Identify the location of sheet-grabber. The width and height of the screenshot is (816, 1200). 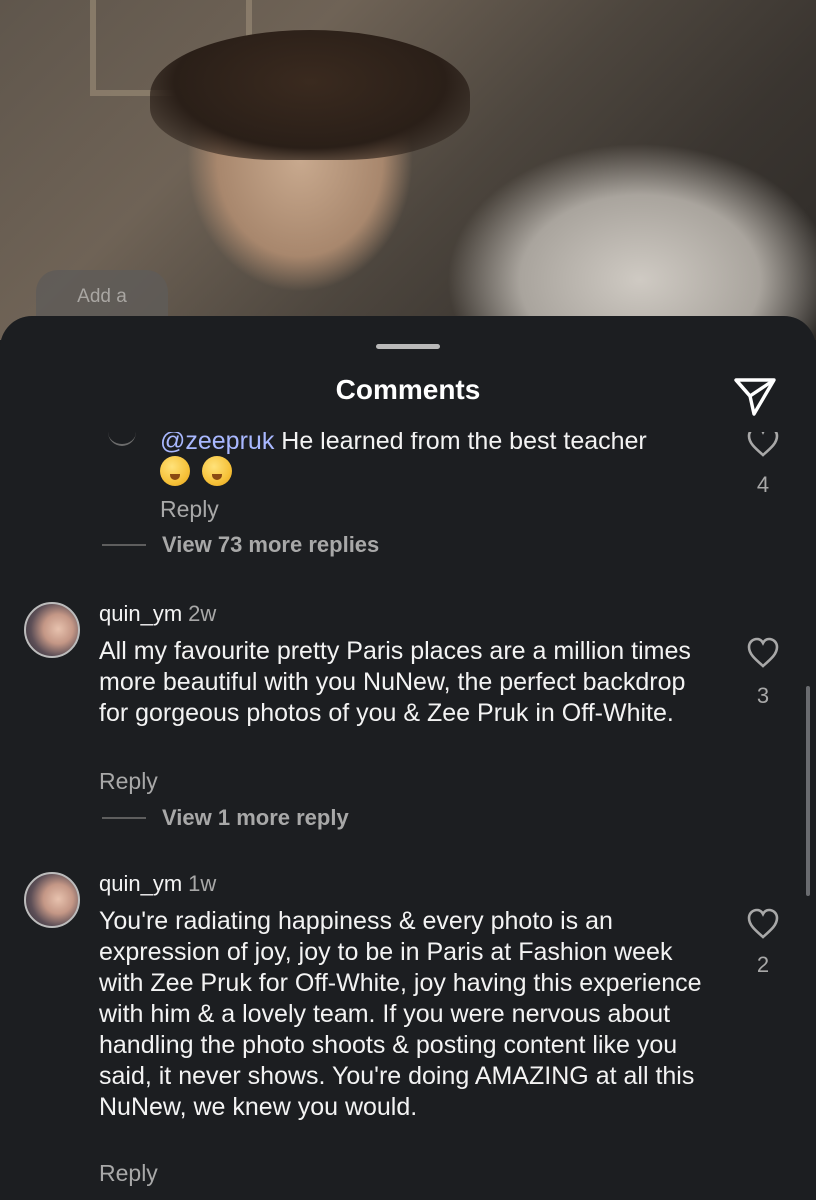
(408, 346).